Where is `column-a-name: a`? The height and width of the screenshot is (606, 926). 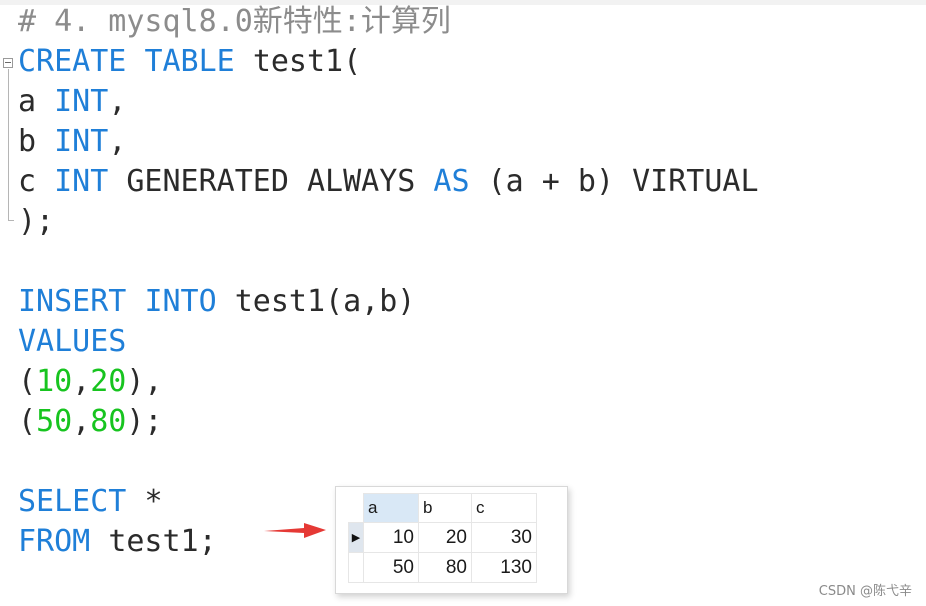
column-a-name: a is located at coordinates (27, 101).